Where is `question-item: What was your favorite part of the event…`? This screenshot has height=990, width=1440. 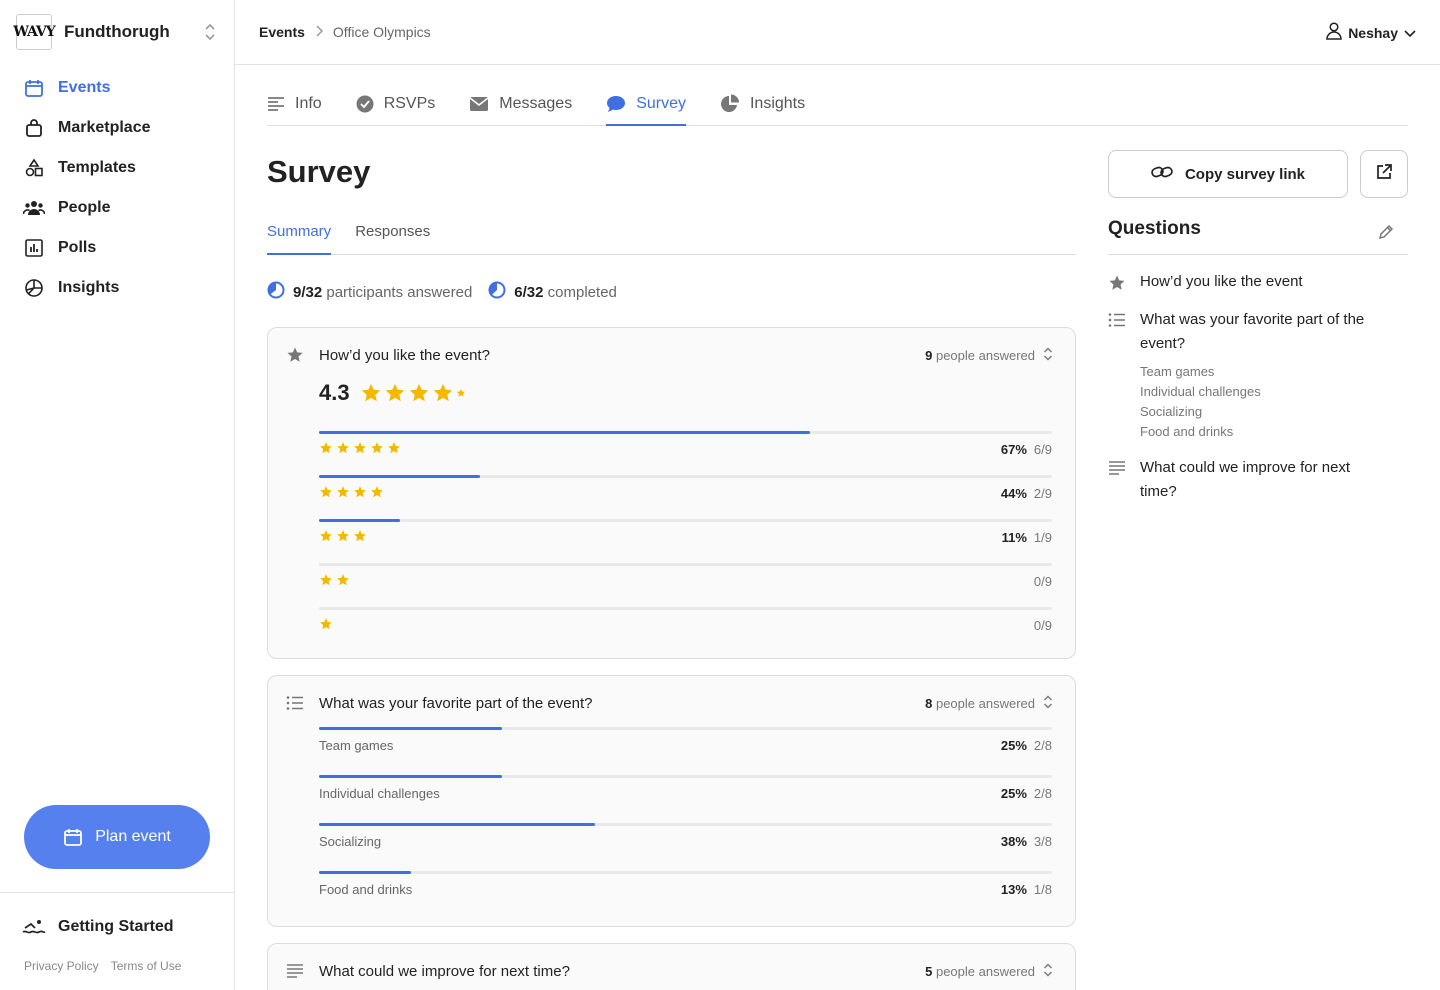 question-item: What was your favorite part of the event… is located at coordinates (1258, 375).